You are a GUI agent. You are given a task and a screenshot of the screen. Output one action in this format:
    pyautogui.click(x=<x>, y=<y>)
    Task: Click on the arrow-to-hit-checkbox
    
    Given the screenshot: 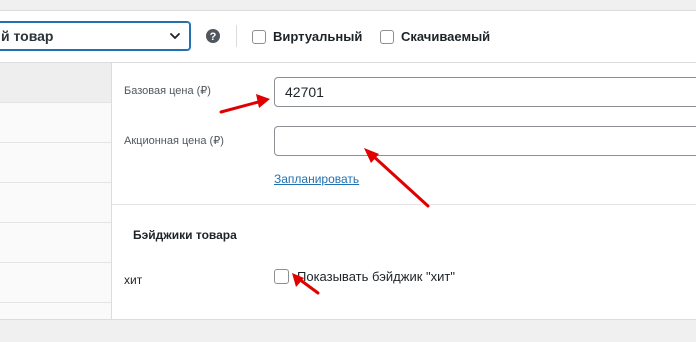 What is the action you would take?
    pyautogui.click(x=306, y=284)
    